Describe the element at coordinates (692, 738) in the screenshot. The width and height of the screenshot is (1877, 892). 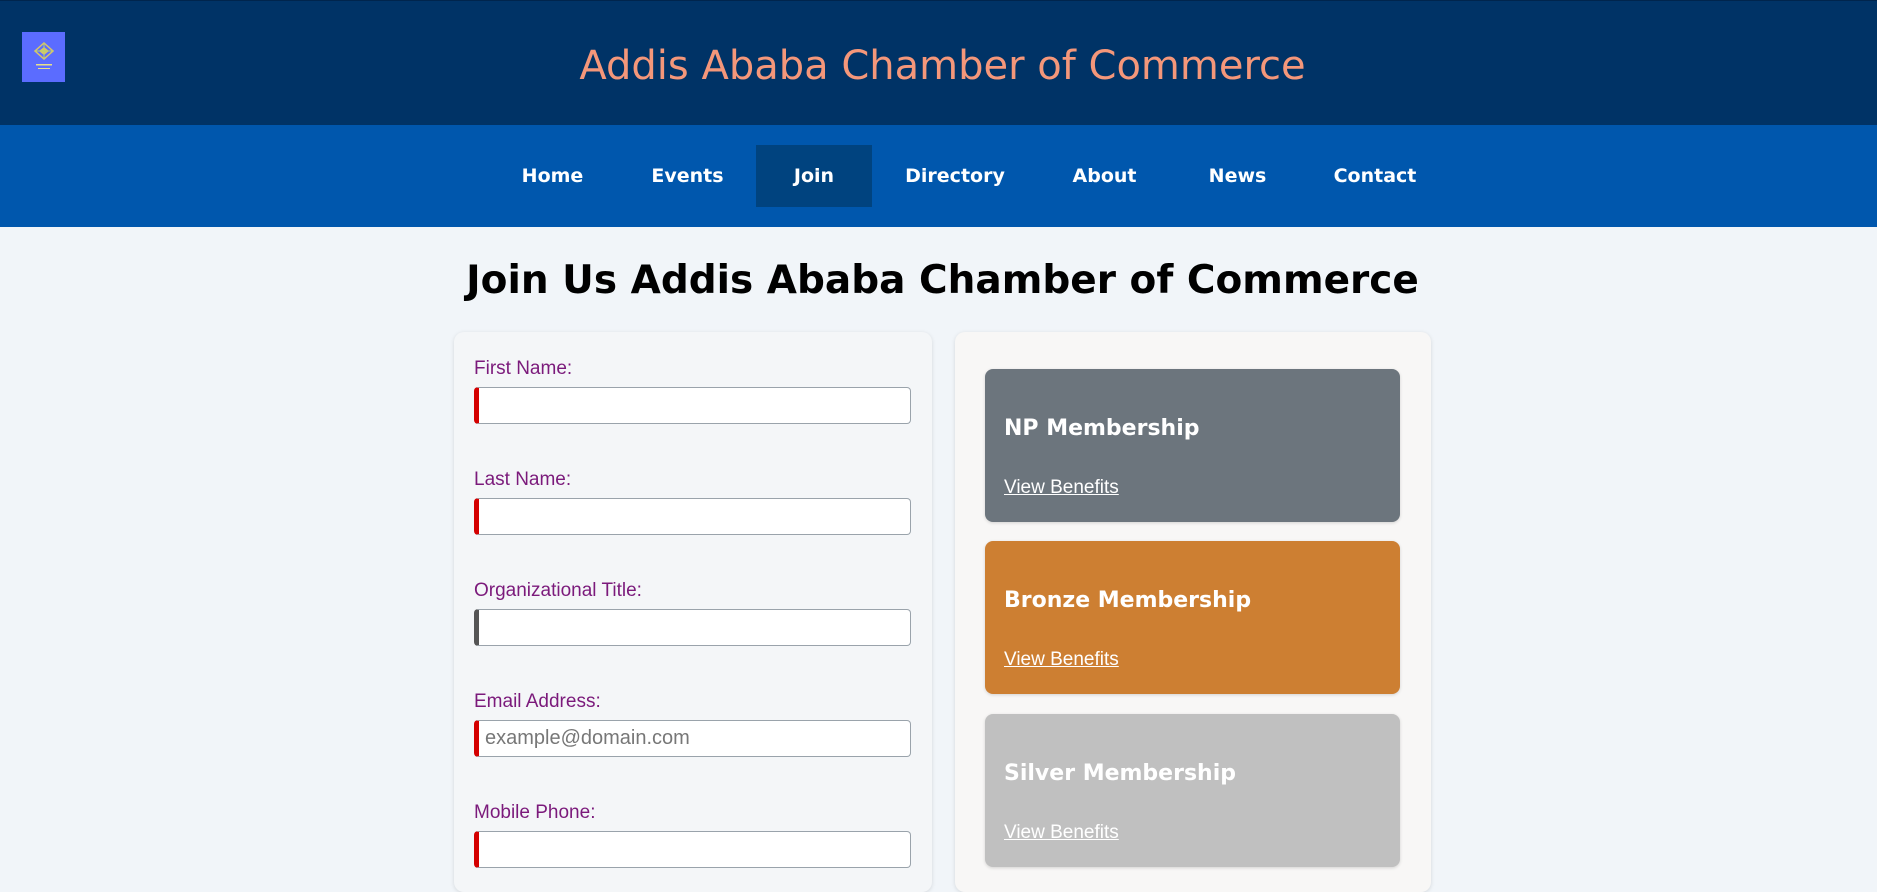
I see `email-field` at that location.